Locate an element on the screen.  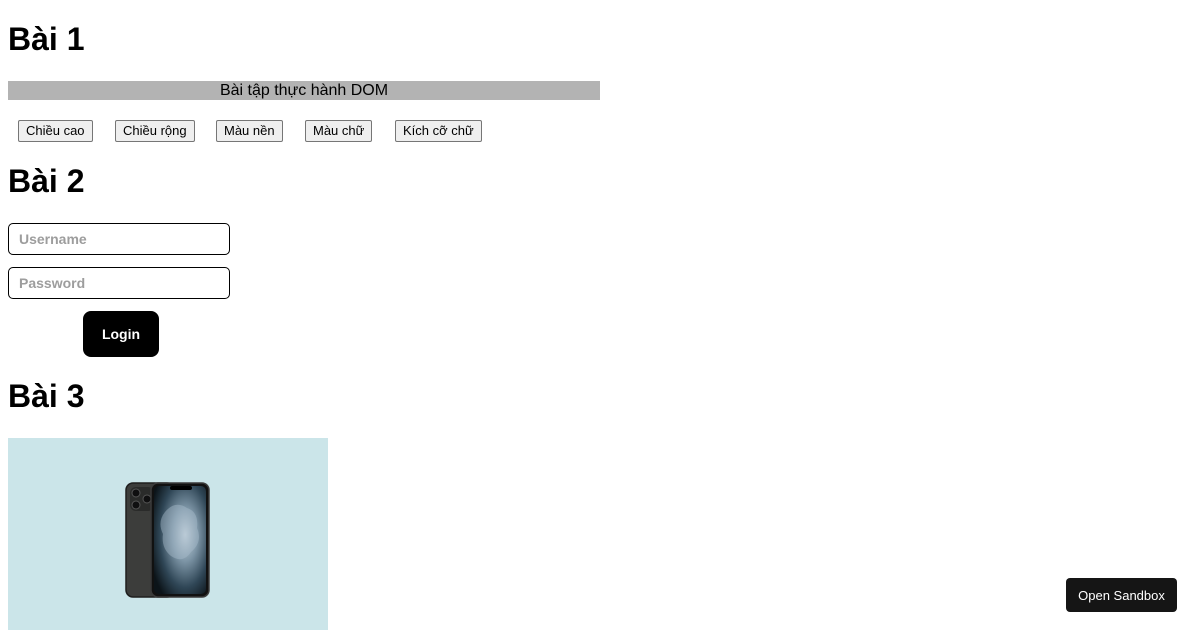
width-button: Chiều rộng is located at coordinates (155, 131).